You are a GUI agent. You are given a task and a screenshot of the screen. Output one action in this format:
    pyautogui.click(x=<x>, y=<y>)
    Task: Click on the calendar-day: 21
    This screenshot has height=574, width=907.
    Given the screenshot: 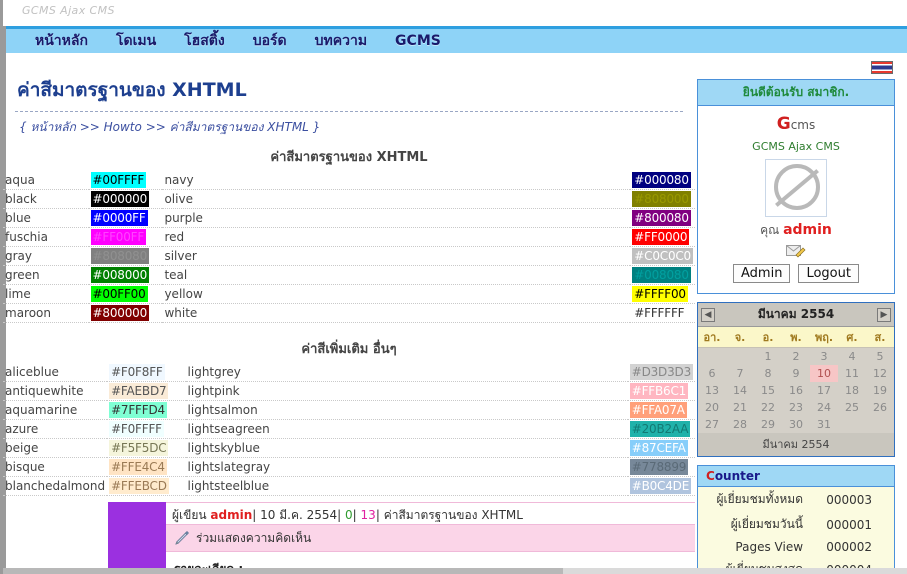 What is the action you would take?
    pyautogui.click(x=740, y=407)
    